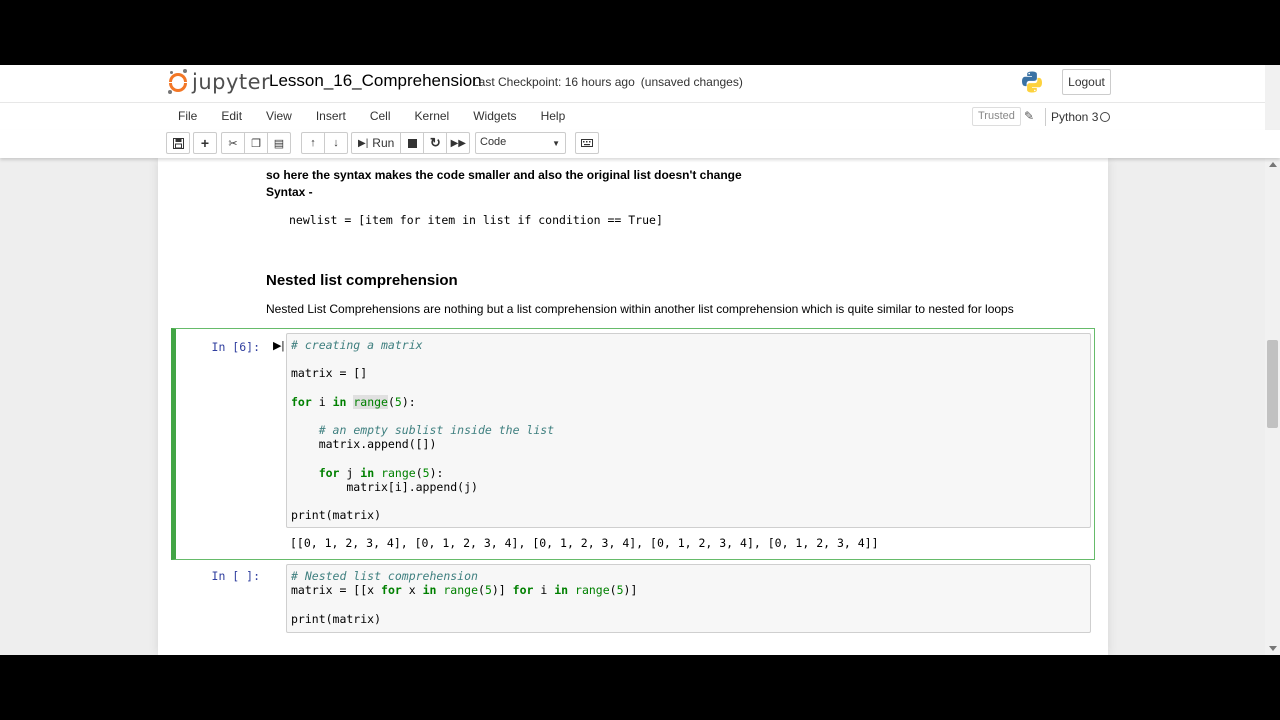  I want to click on fast-forward-icon: ▶▶, so click(458, 143).